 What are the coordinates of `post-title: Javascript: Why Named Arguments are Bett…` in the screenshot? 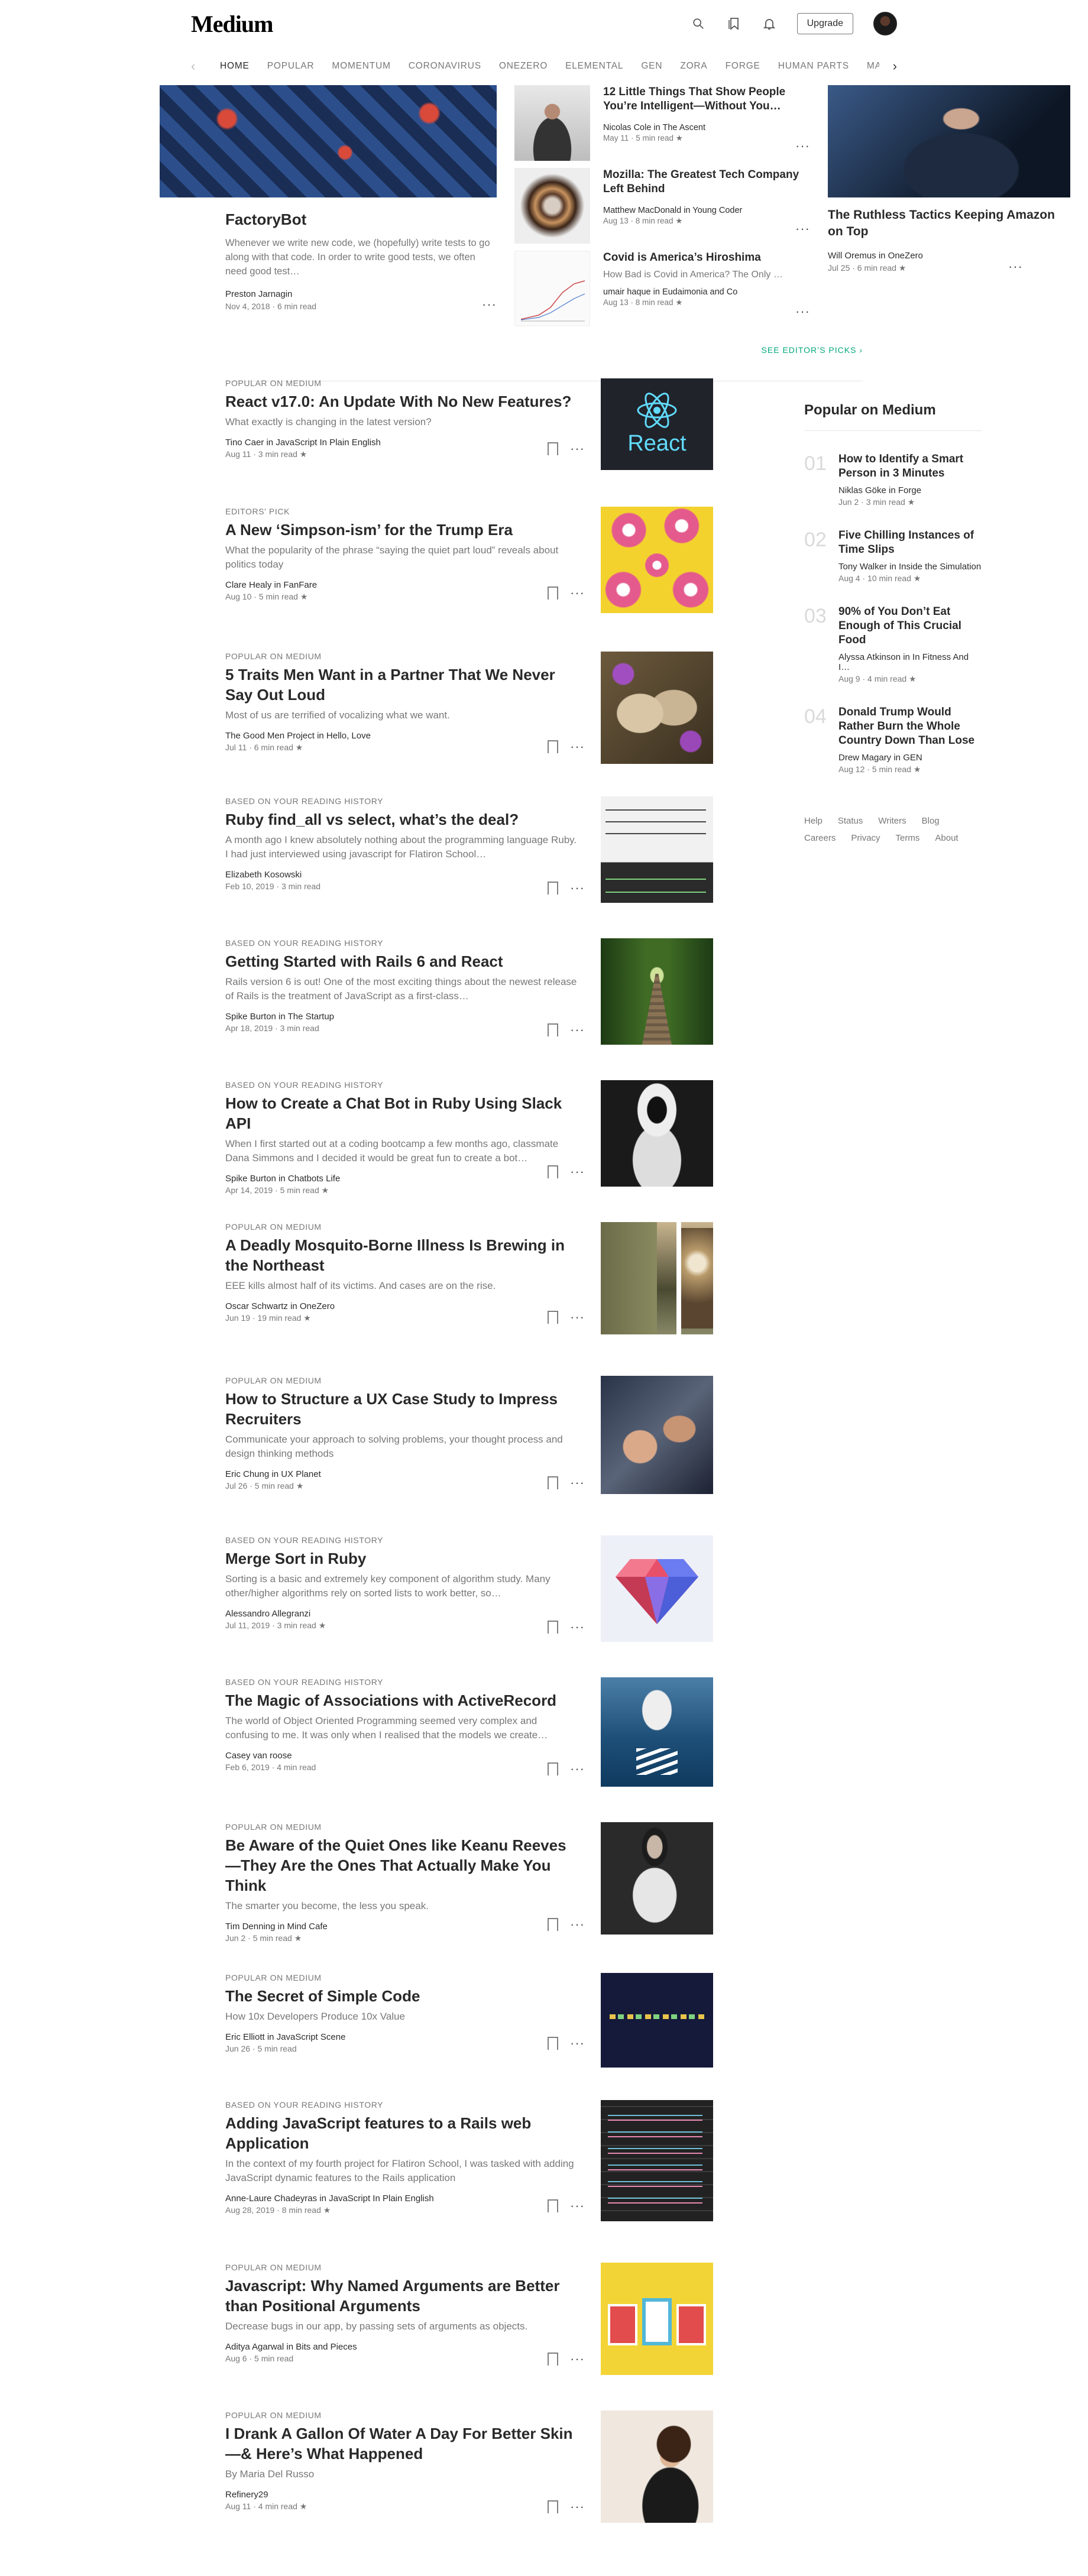 It's located at (403, 2296).